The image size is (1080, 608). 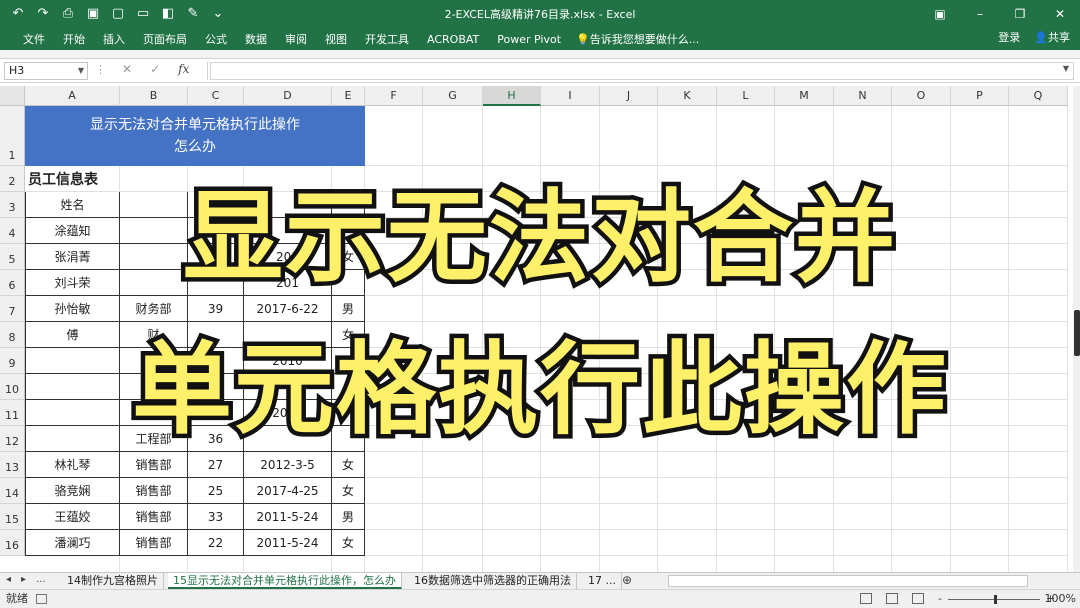 What do you see at coordinates (12, 96) in the screenshot?
I see `select-all-corner` at bounding box center [12, 96].